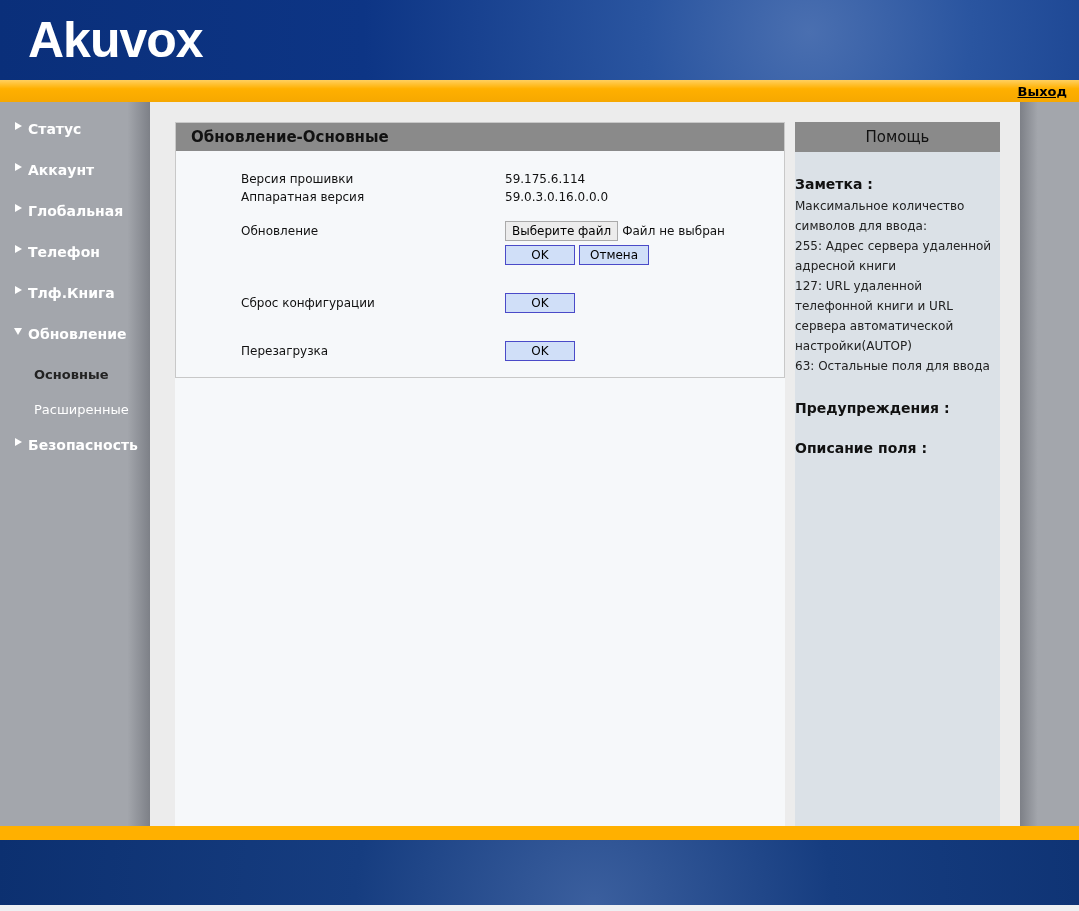  I want to click on nav-item: Статус, so click(75, 128).